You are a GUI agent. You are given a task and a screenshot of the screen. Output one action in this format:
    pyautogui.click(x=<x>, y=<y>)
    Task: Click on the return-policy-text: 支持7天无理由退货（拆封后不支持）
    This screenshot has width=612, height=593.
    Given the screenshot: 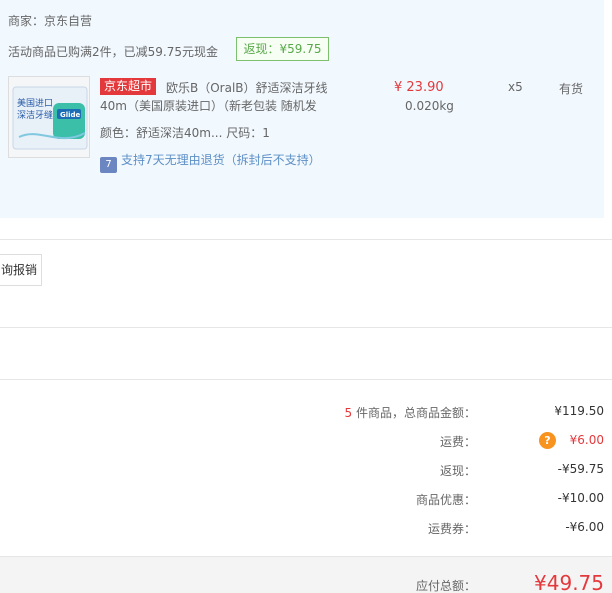 What is the action you would take?
    pyautogui.click(x=221, y=160)
    